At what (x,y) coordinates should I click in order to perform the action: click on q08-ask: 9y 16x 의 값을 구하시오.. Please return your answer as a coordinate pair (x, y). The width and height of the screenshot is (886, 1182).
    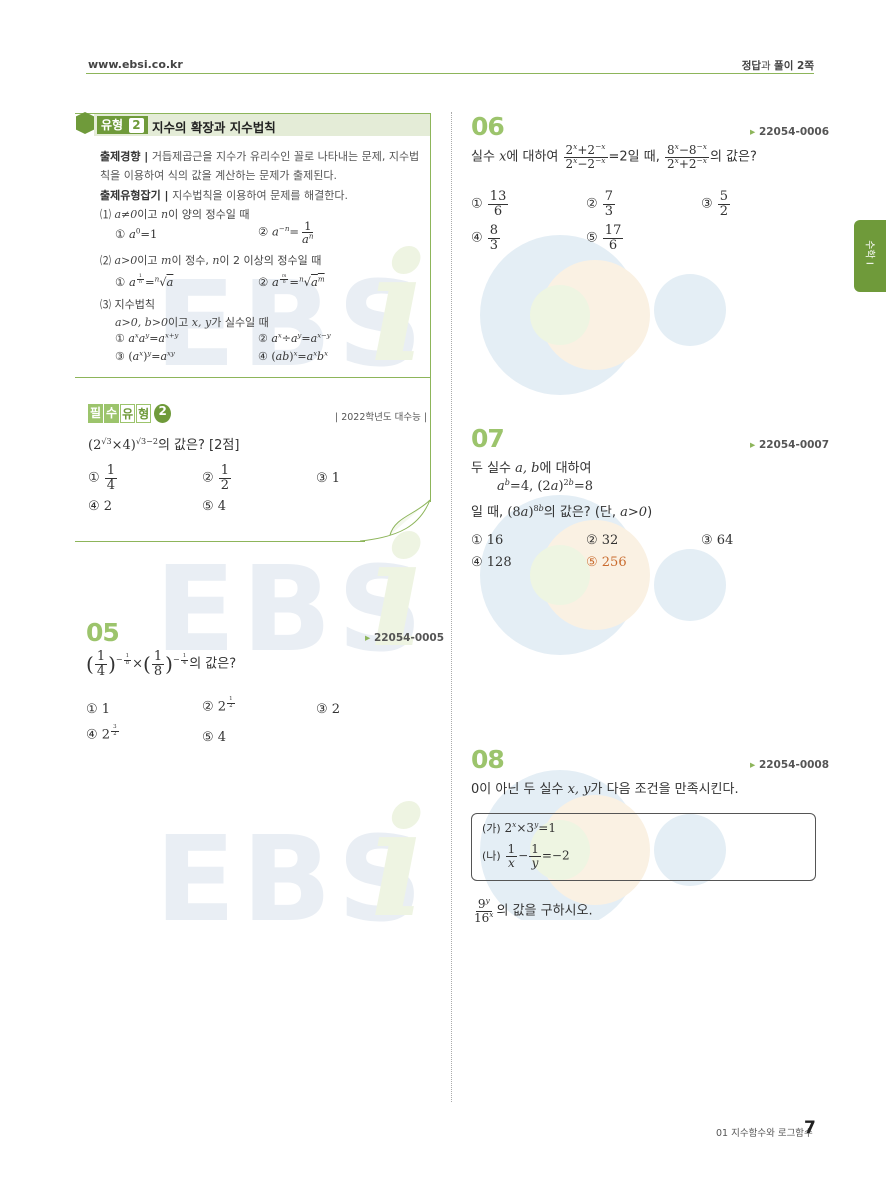
    Looking at the image, I should click on (533, 910).